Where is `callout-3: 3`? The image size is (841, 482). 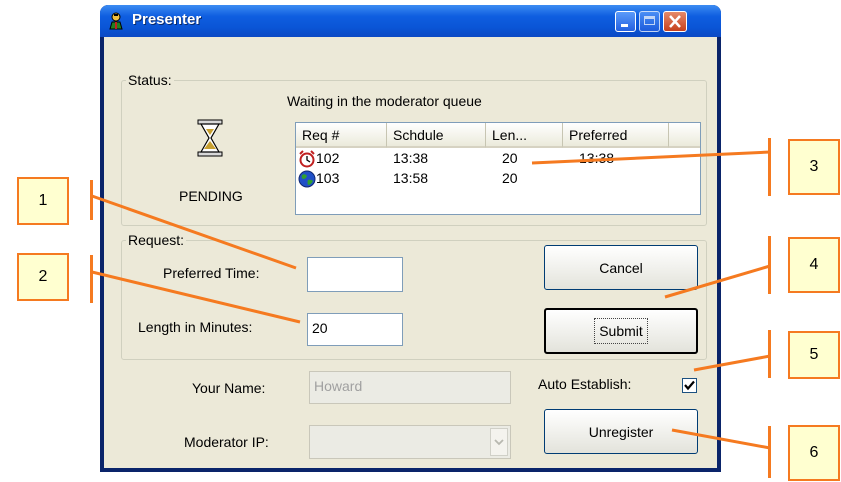 callout-3: 3 is located at coordinates (814, 167).